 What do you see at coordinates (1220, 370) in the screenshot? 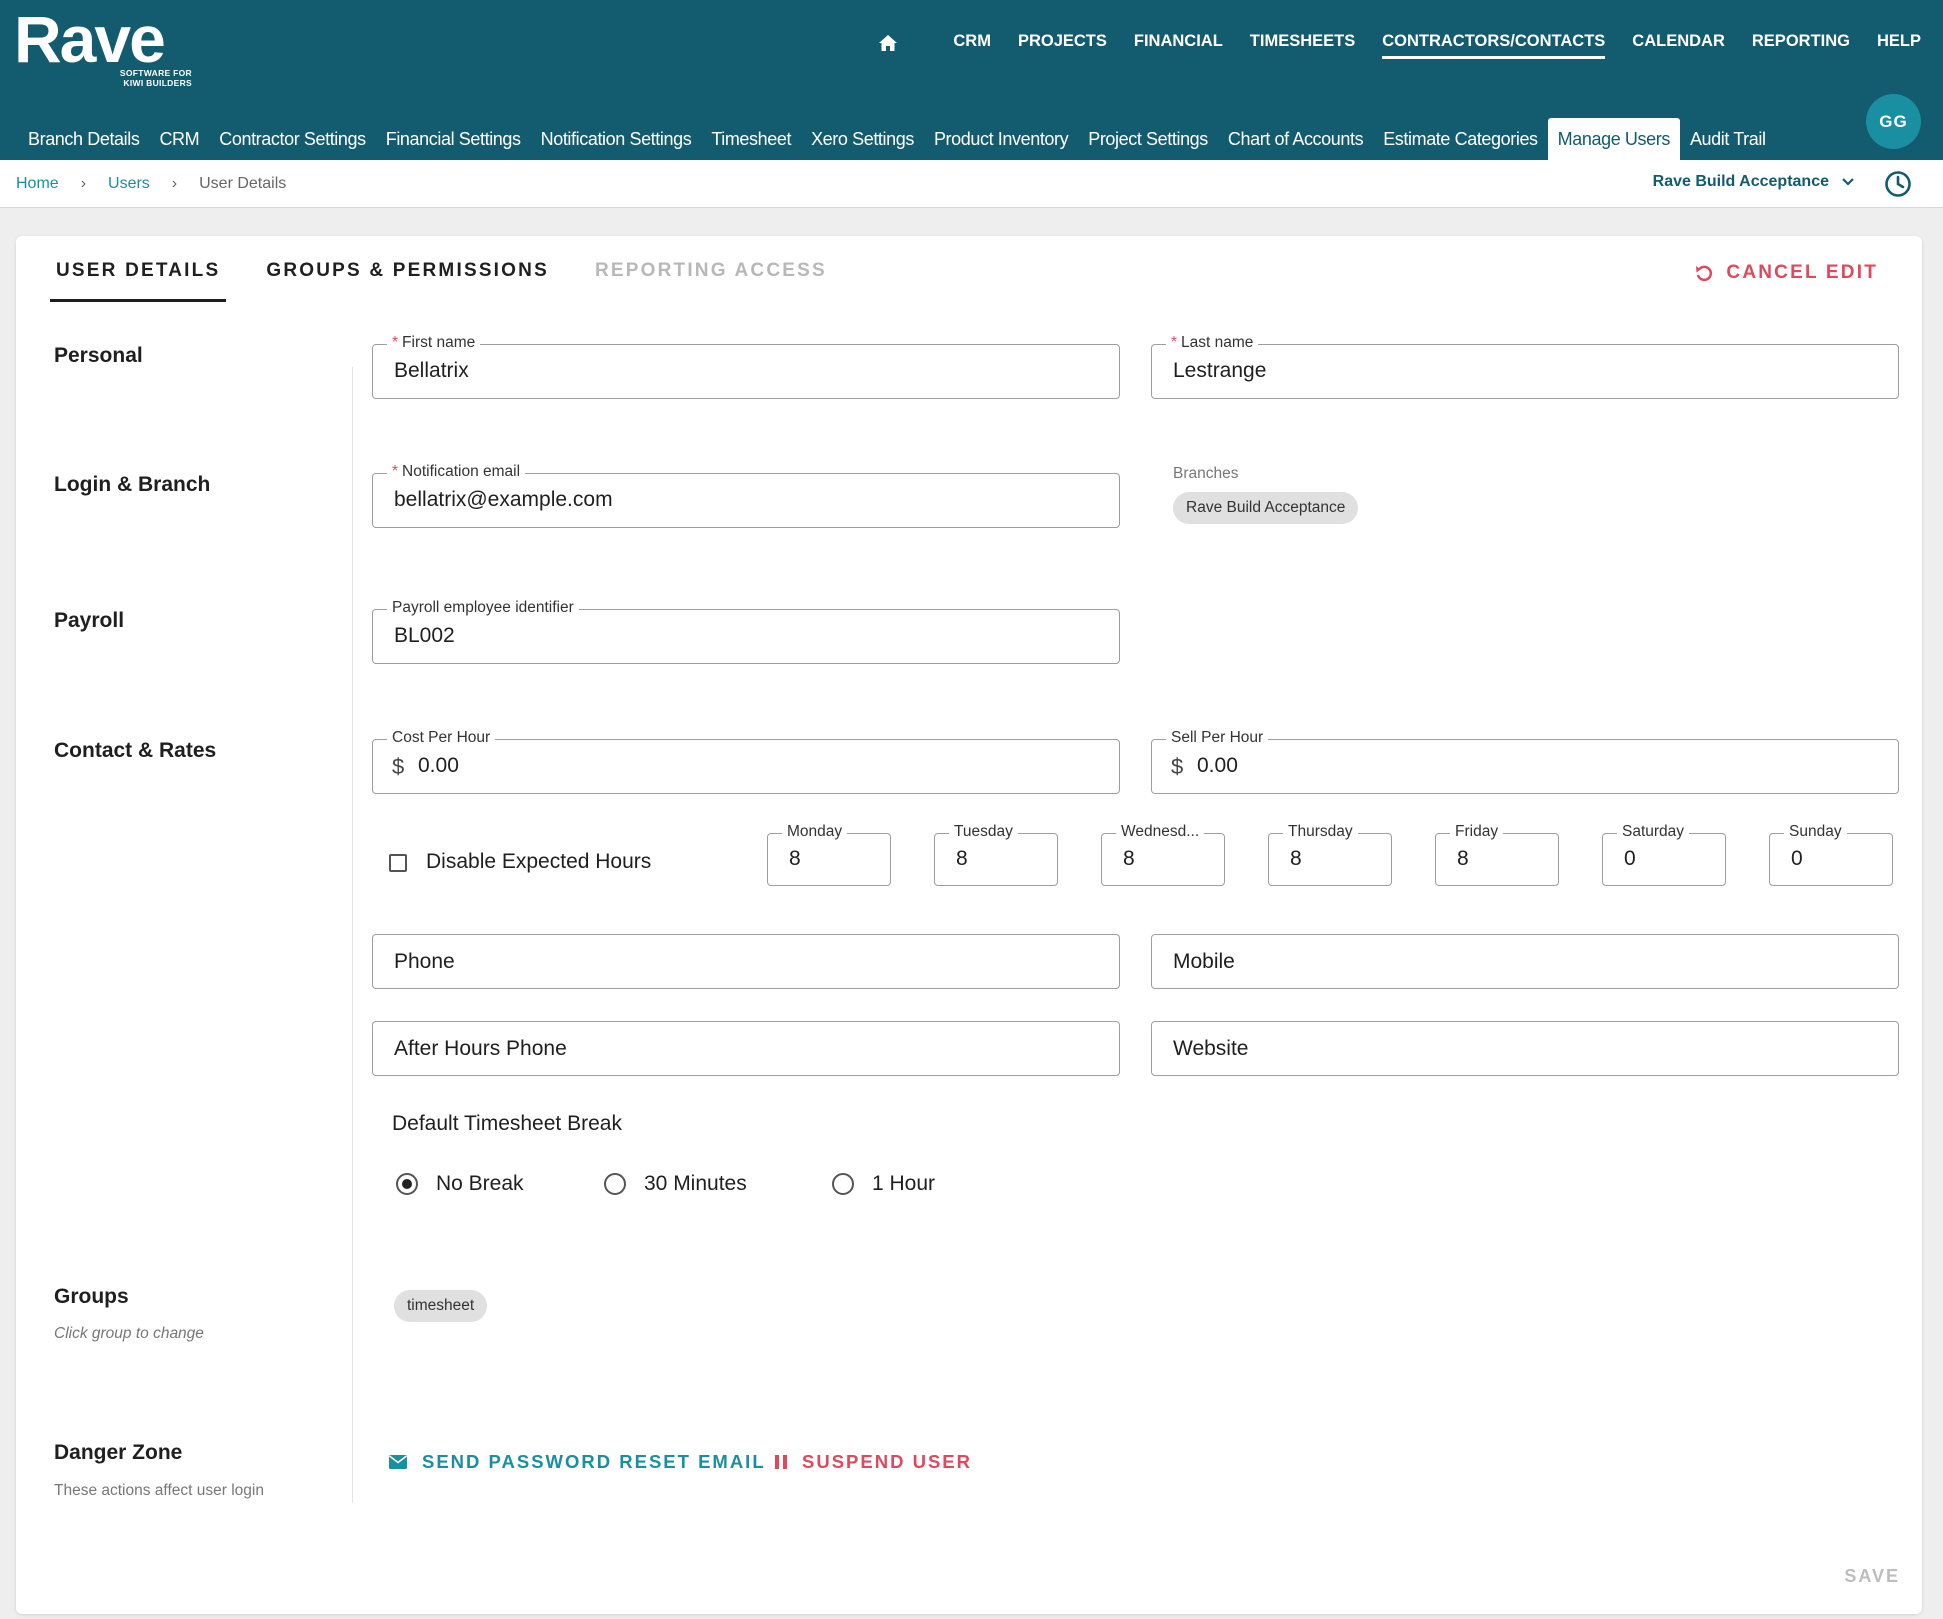
I see `last-name-value: Lestrange` at bounding box center [1220, 370].